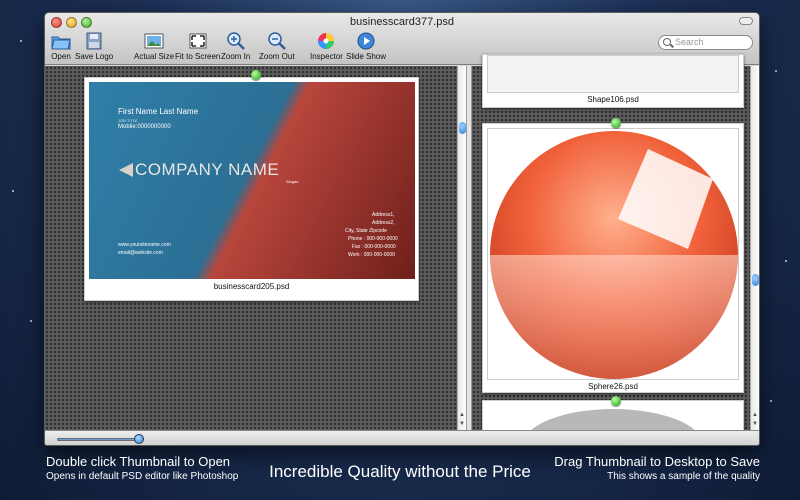  I want to click on left-scrollbar: ▲ ▼, so click(461, 248).